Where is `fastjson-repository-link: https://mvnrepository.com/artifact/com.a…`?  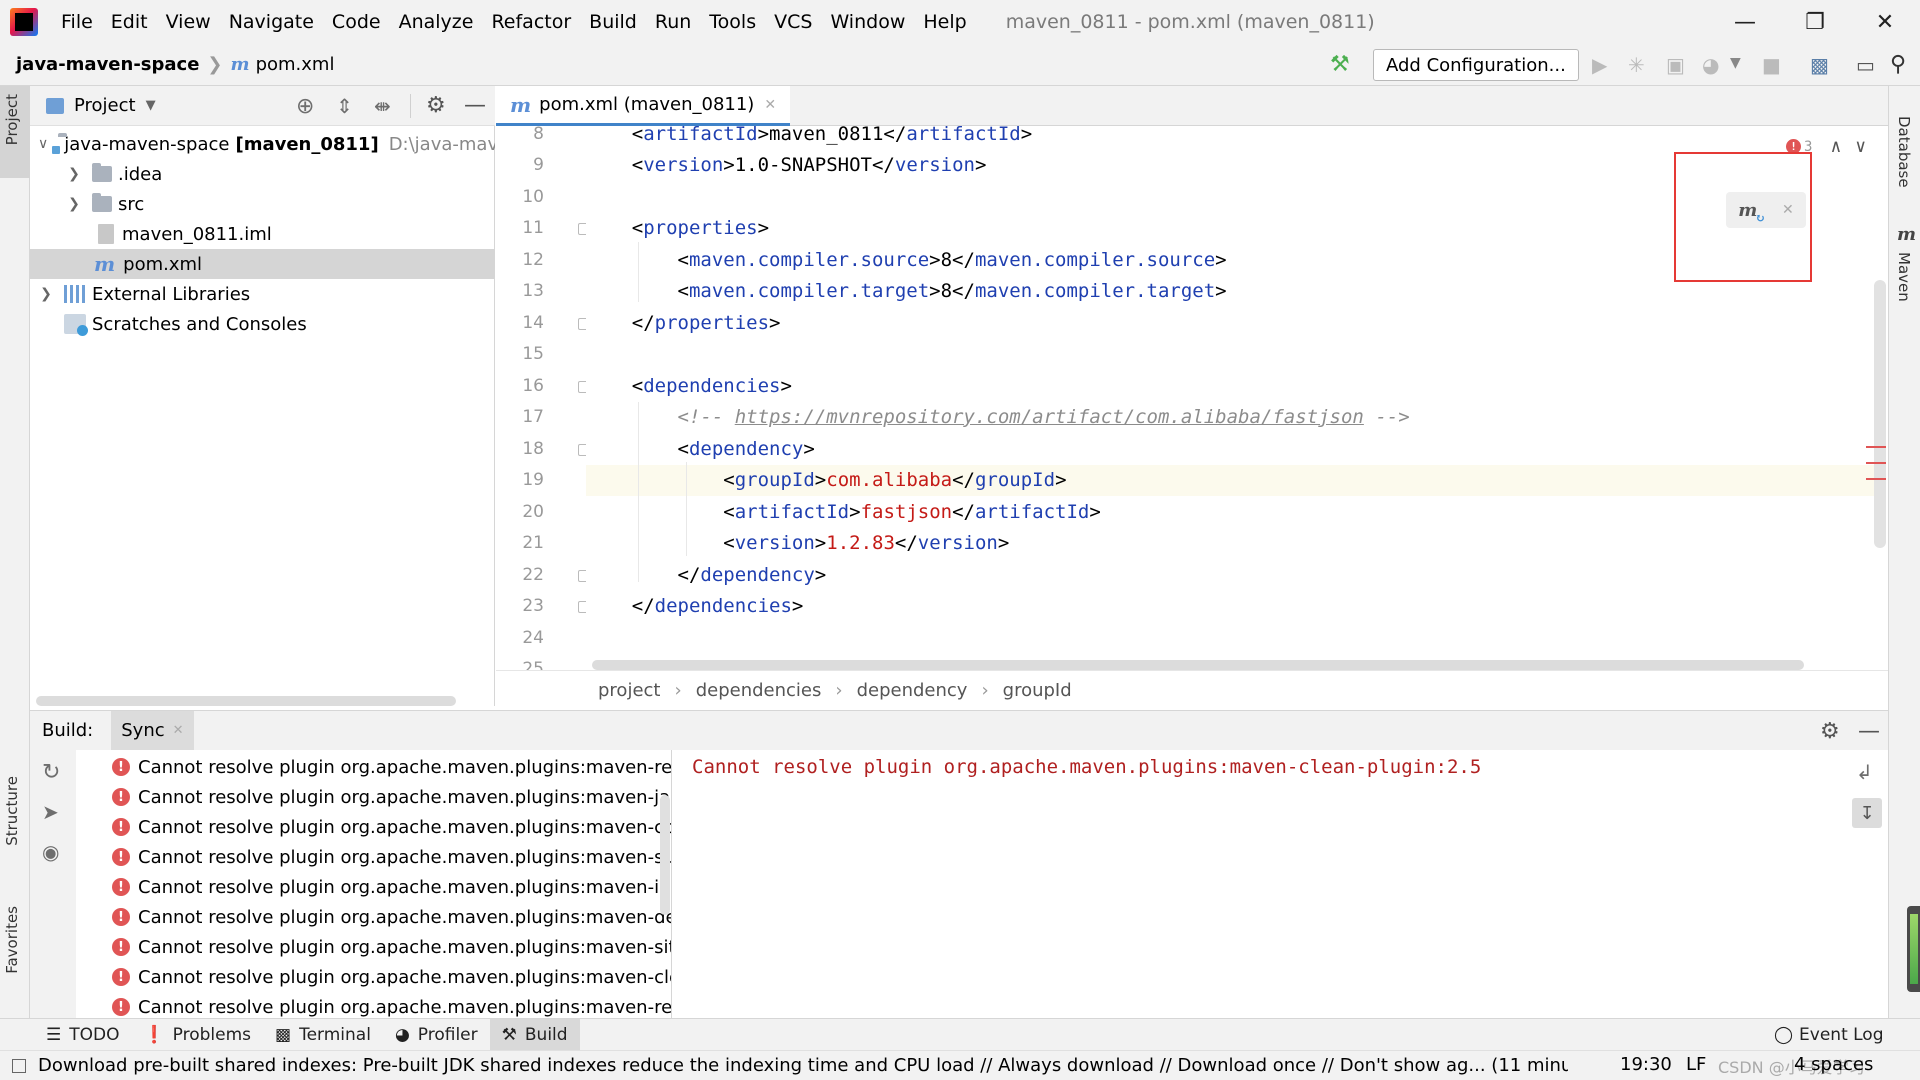
fastjson-repository-link: https://mvnrepository.com/artifact/com.a… is located at coordinates (1049, 417).